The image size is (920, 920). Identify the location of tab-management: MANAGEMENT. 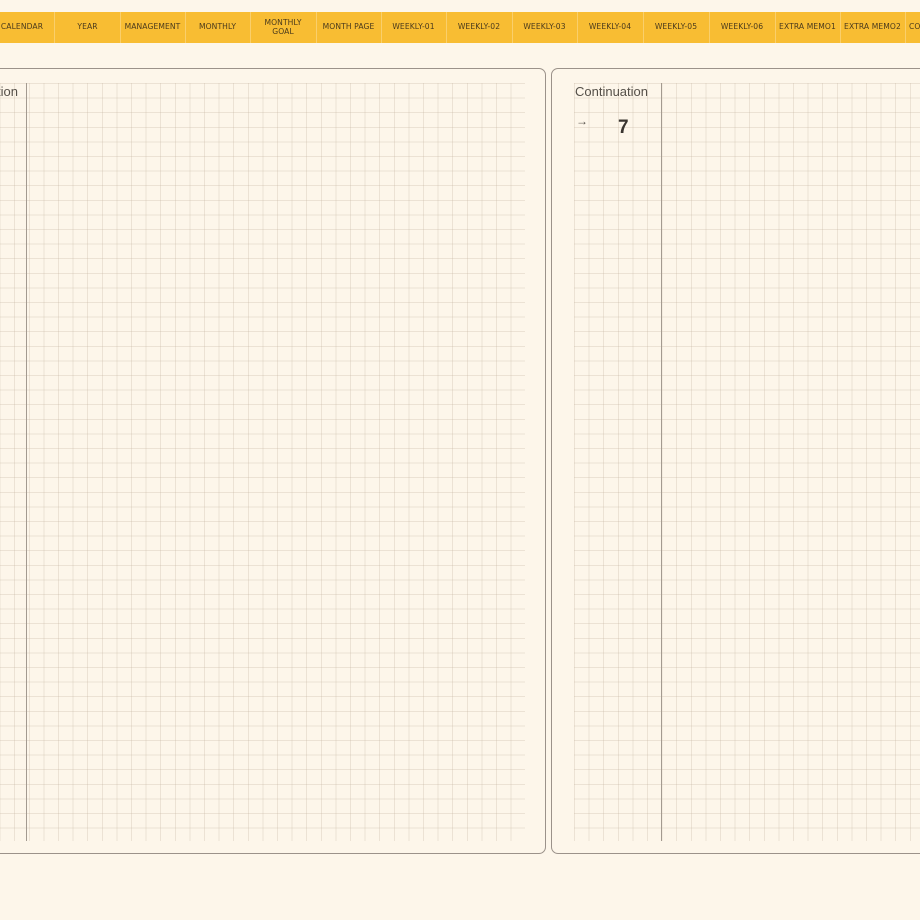
(152, 27).